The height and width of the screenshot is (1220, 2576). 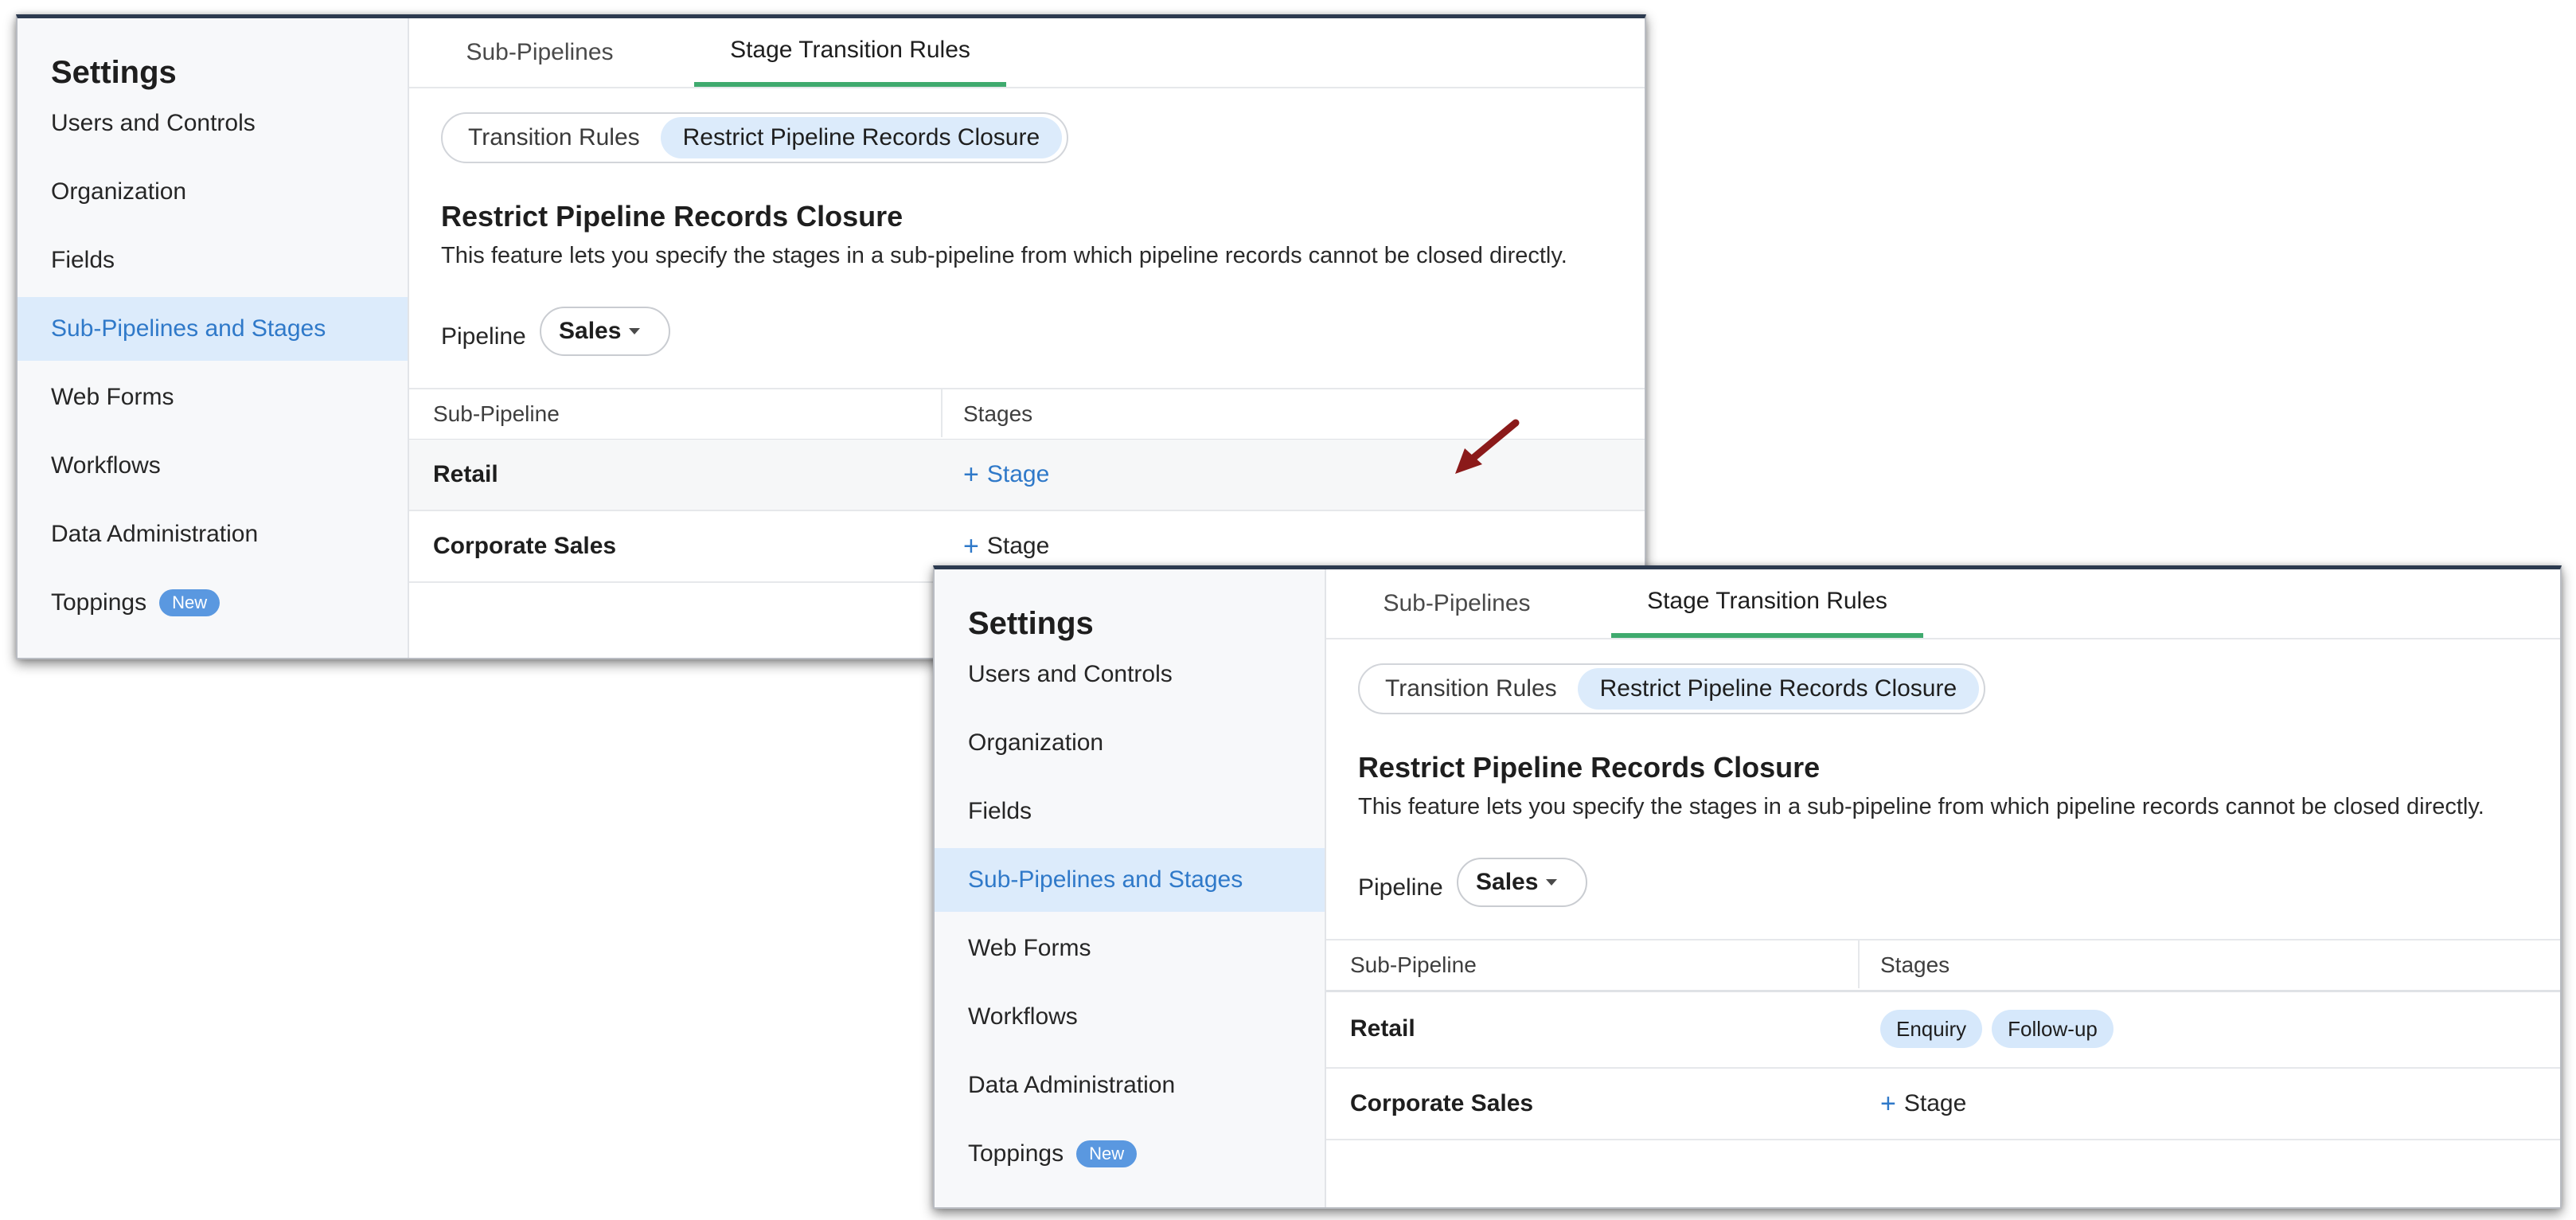 I want to click on table-header: Sub-Pipeline Stages, so click(x=1943, y=965).